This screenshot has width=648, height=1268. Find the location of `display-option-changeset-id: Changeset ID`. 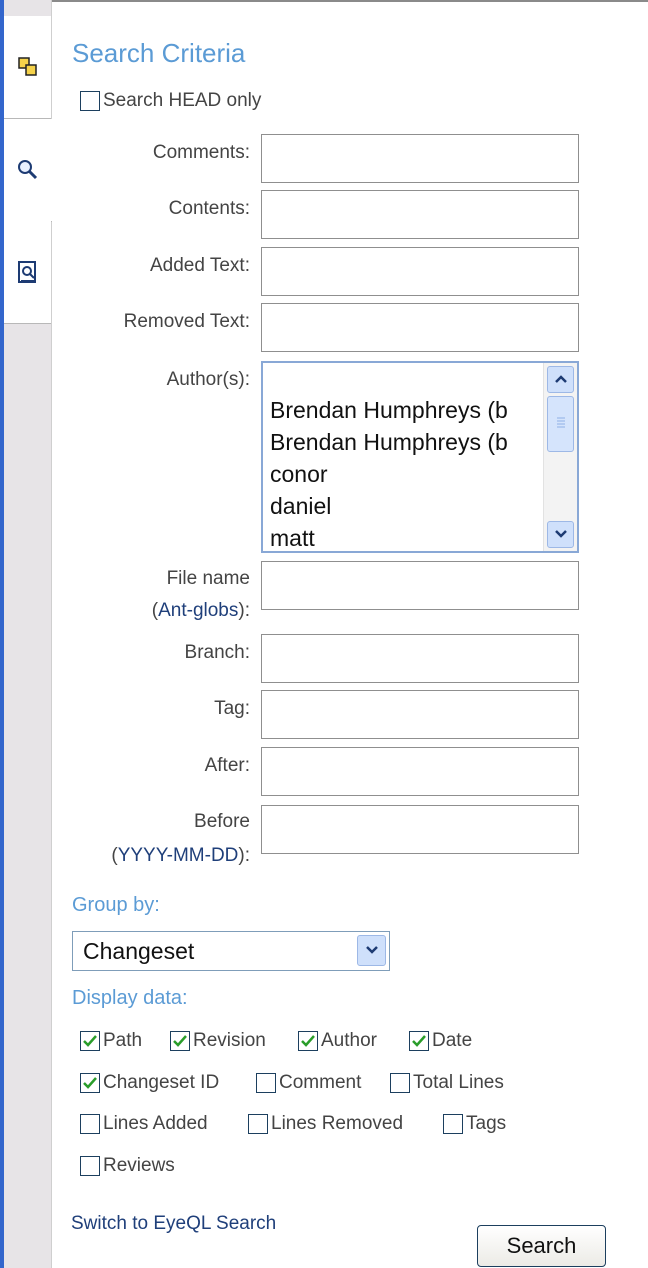

display-option-changeset-id: Changeset ID is located at coordinates (149, 1083).